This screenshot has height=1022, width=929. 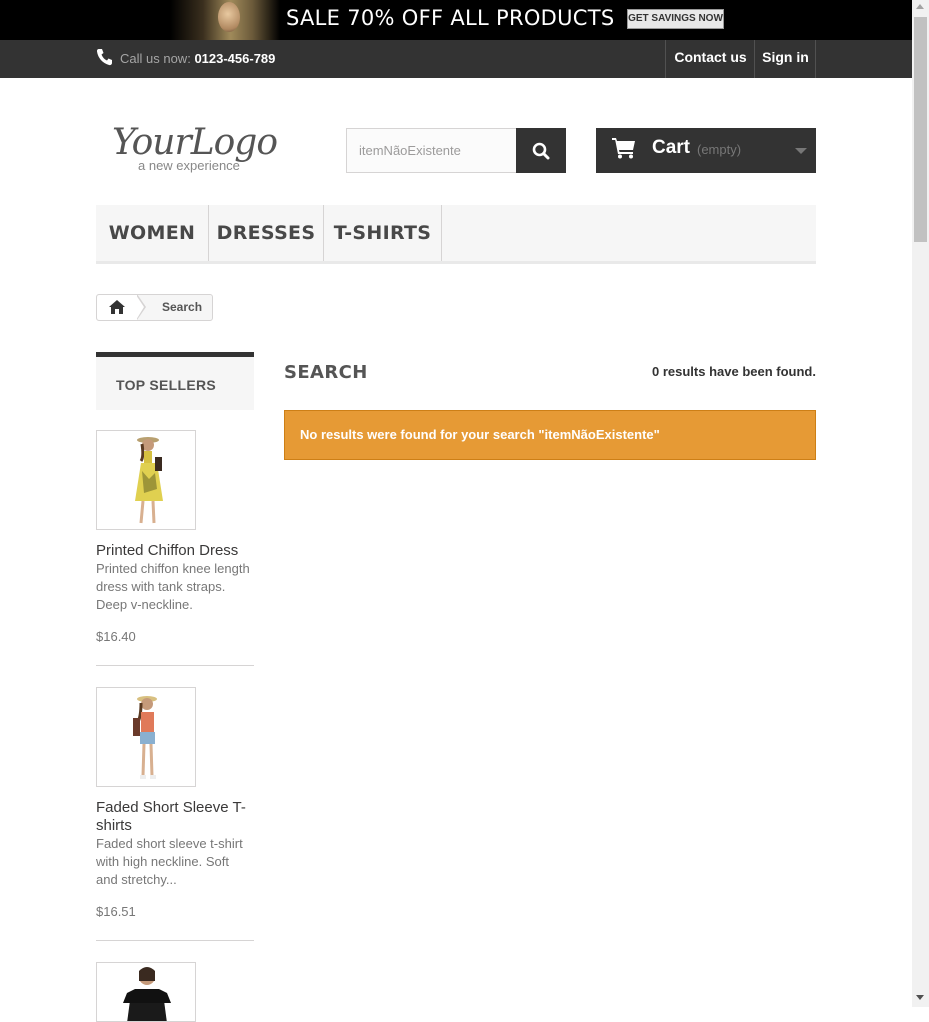 What do you see at coordinates (155, 58) in the screenshot?
I see `call-us-label: Call us now:` at bounding box center [155, 58].